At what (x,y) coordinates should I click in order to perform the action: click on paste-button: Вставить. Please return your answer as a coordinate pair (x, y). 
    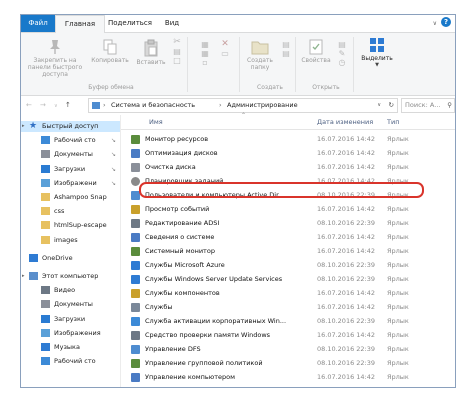
    Looking at the image, I should click on (151, 52).